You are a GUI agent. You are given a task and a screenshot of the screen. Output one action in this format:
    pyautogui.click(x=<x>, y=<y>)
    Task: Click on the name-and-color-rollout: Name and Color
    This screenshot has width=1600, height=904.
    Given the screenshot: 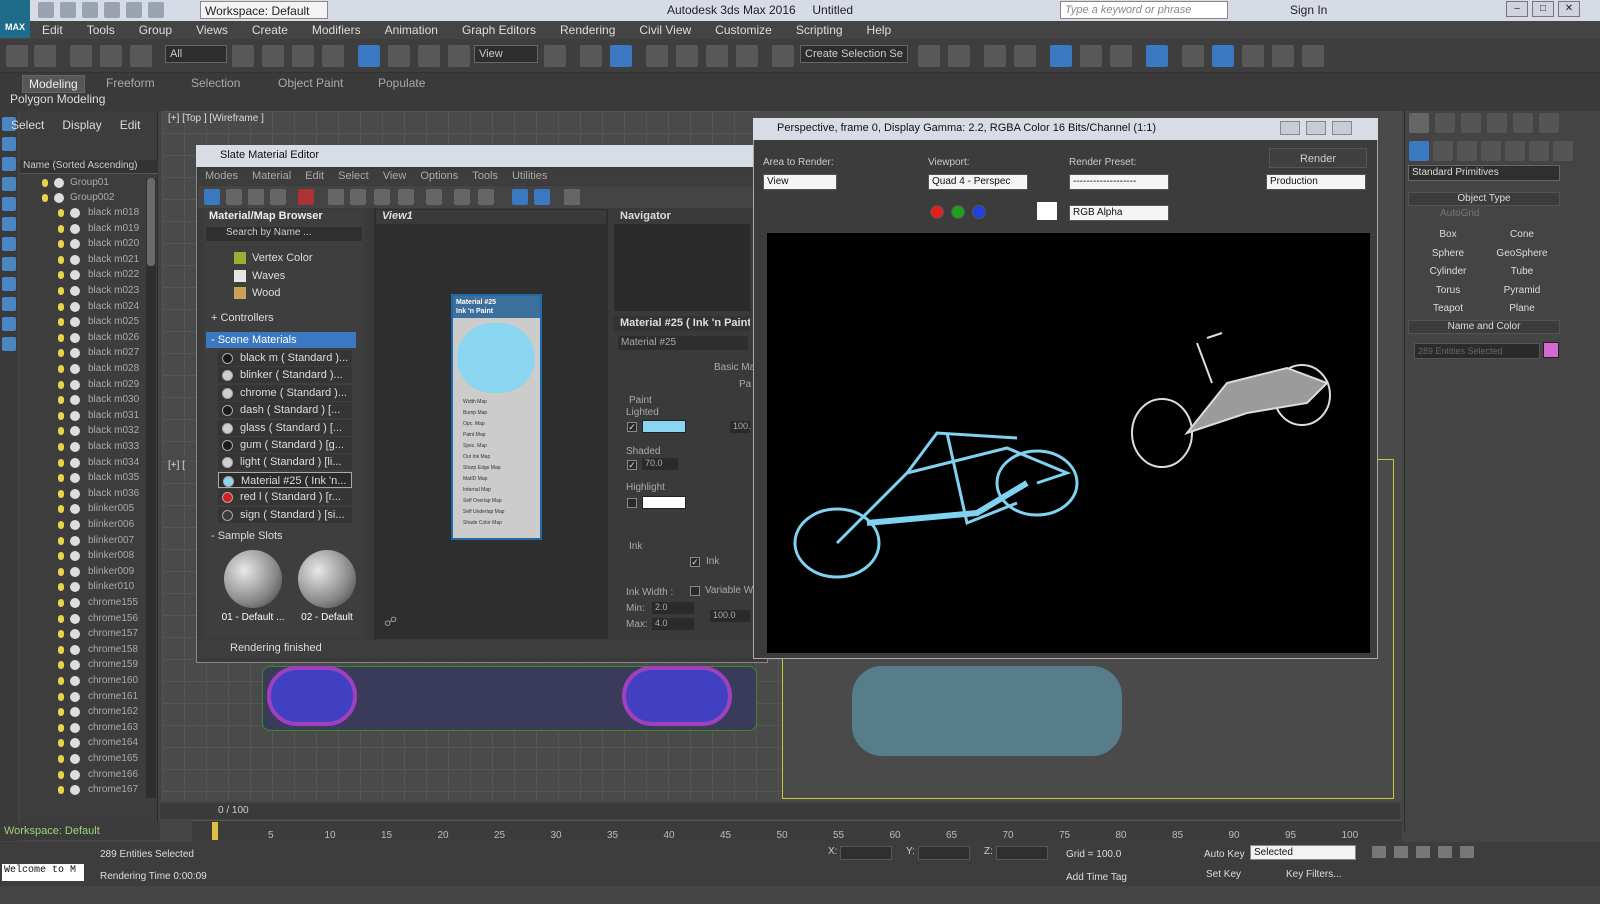 What is the action you would take?
    pyautogui.click(x=1484, y=327)
    